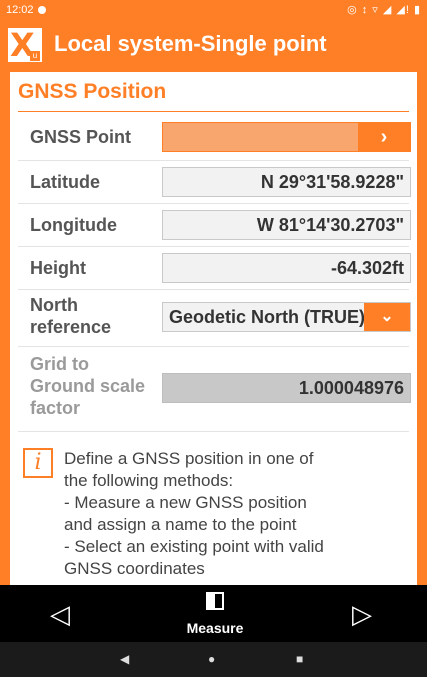  What do you see at coordinates (267, 317) in the screenshot?
I see `north-reference-value: Geodetic North (TRUE)` at bounding box center [267, 317].